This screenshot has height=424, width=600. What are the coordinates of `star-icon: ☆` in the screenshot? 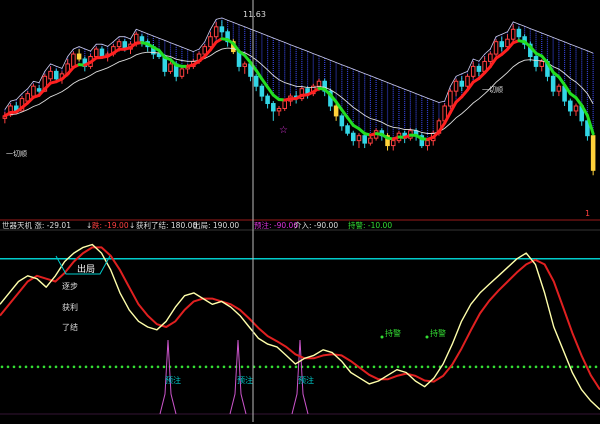 It's located at (283, 130).